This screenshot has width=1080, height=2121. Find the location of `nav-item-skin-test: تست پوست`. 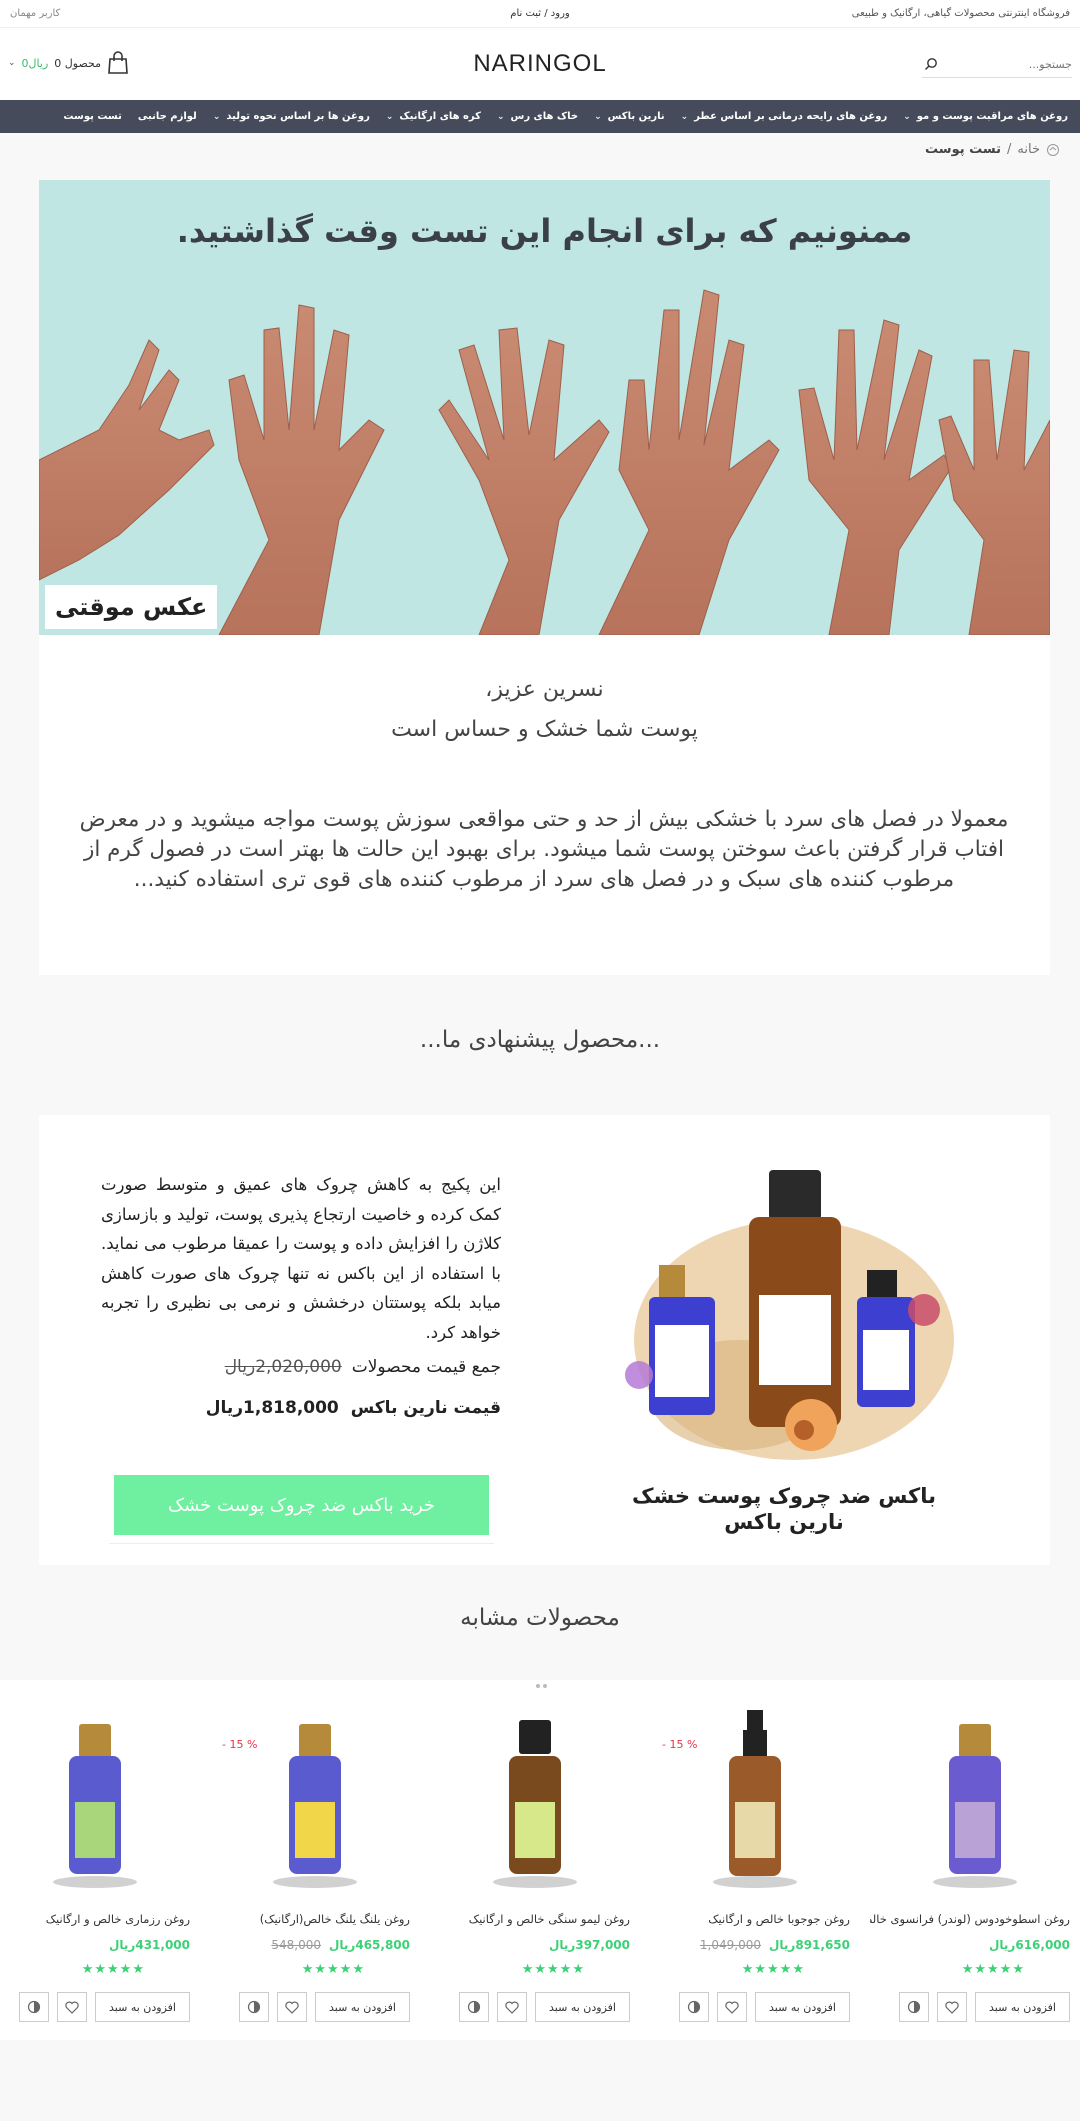

nav-item-skin-test: تست پوست is located at coordinates (92, 116).